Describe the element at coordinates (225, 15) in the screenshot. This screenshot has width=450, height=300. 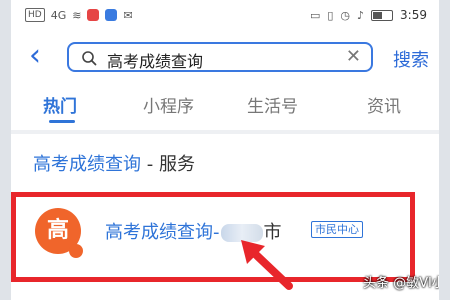
I see `status-bar: HD 4G ≋ ✉ ▭ ▯ ◷ ♪ 3:59` at that location.